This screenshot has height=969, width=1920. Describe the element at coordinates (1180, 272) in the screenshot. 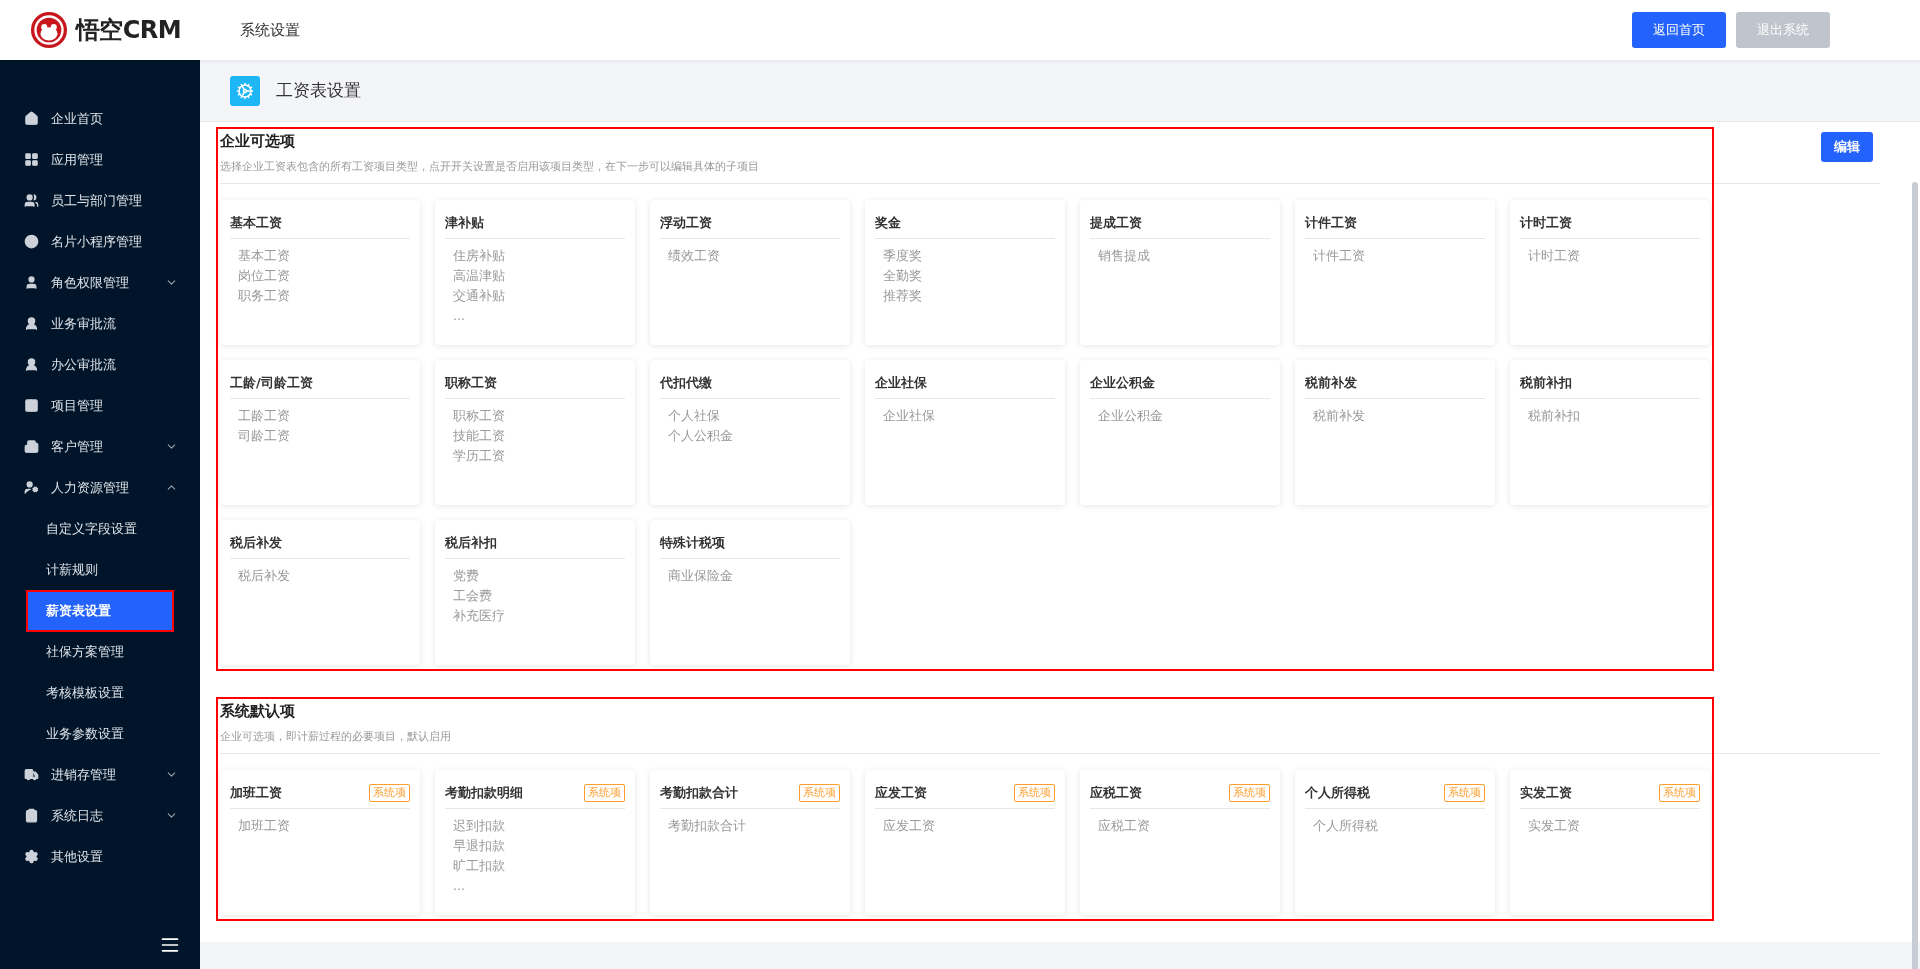

I see `salary-card: 提成工资 销售提成` at that location.